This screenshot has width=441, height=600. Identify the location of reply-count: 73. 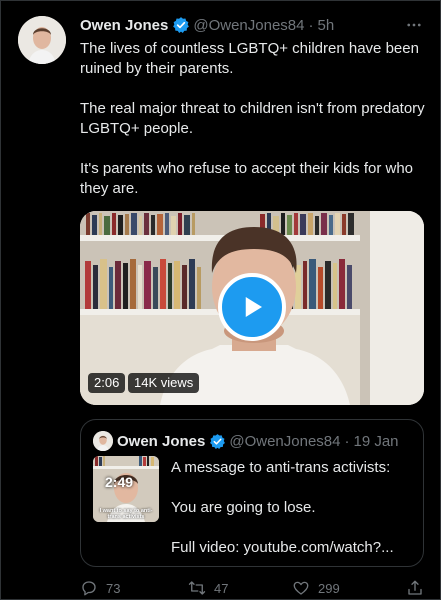
(113, 588).